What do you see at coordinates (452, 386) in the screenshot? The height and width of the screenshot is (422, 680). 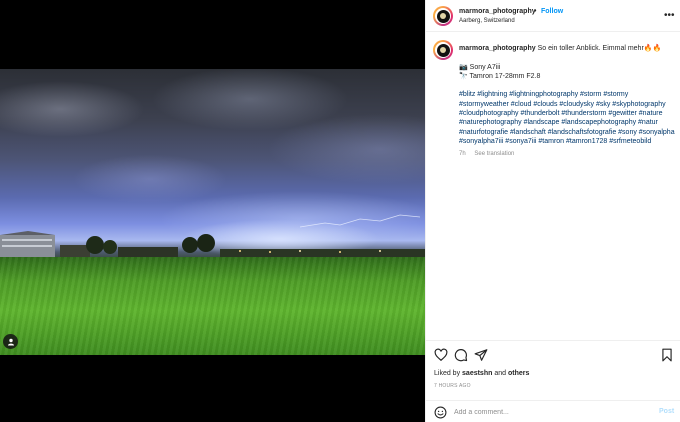 I see `post-timestamp: 7 HOURS AGO` at bounding box center [452, 386].